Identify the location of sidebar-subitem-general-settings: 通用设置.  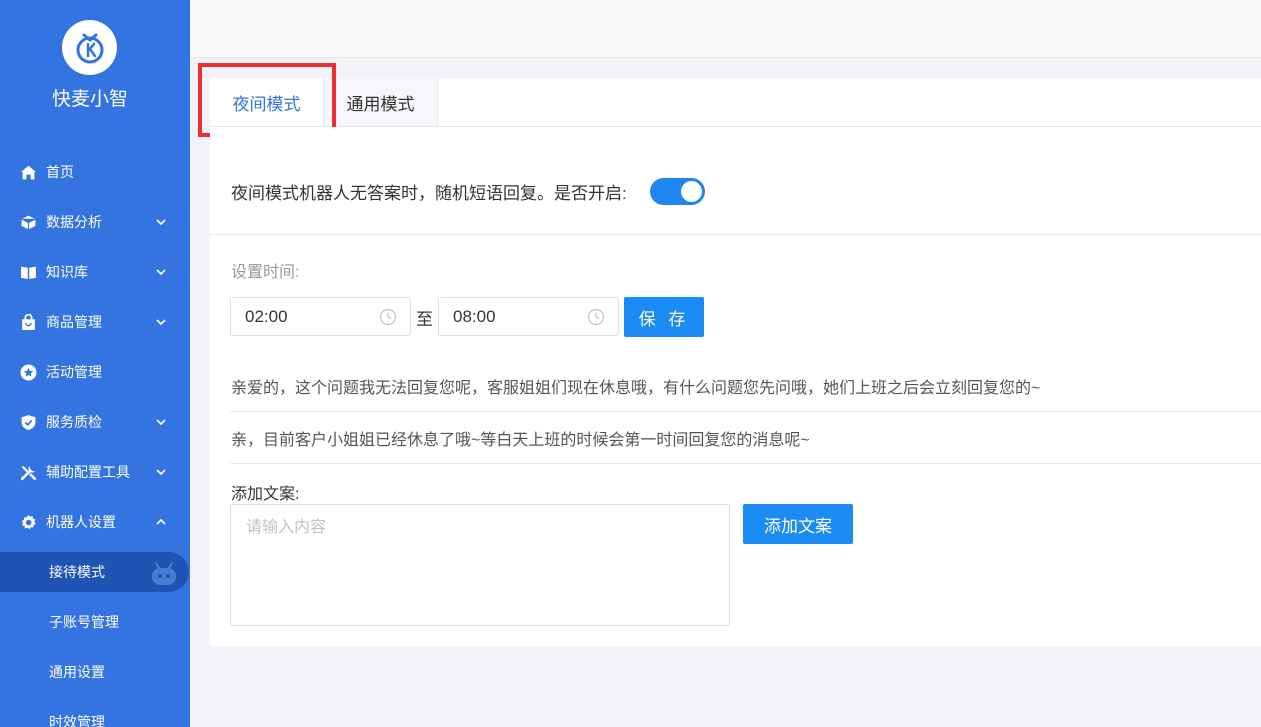
(95, 672).